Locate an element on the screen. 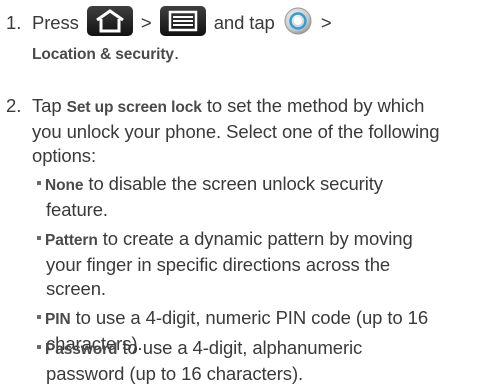 The width and height of the screenshot is (485, 386). period: . is located at coordinates (176, 52).